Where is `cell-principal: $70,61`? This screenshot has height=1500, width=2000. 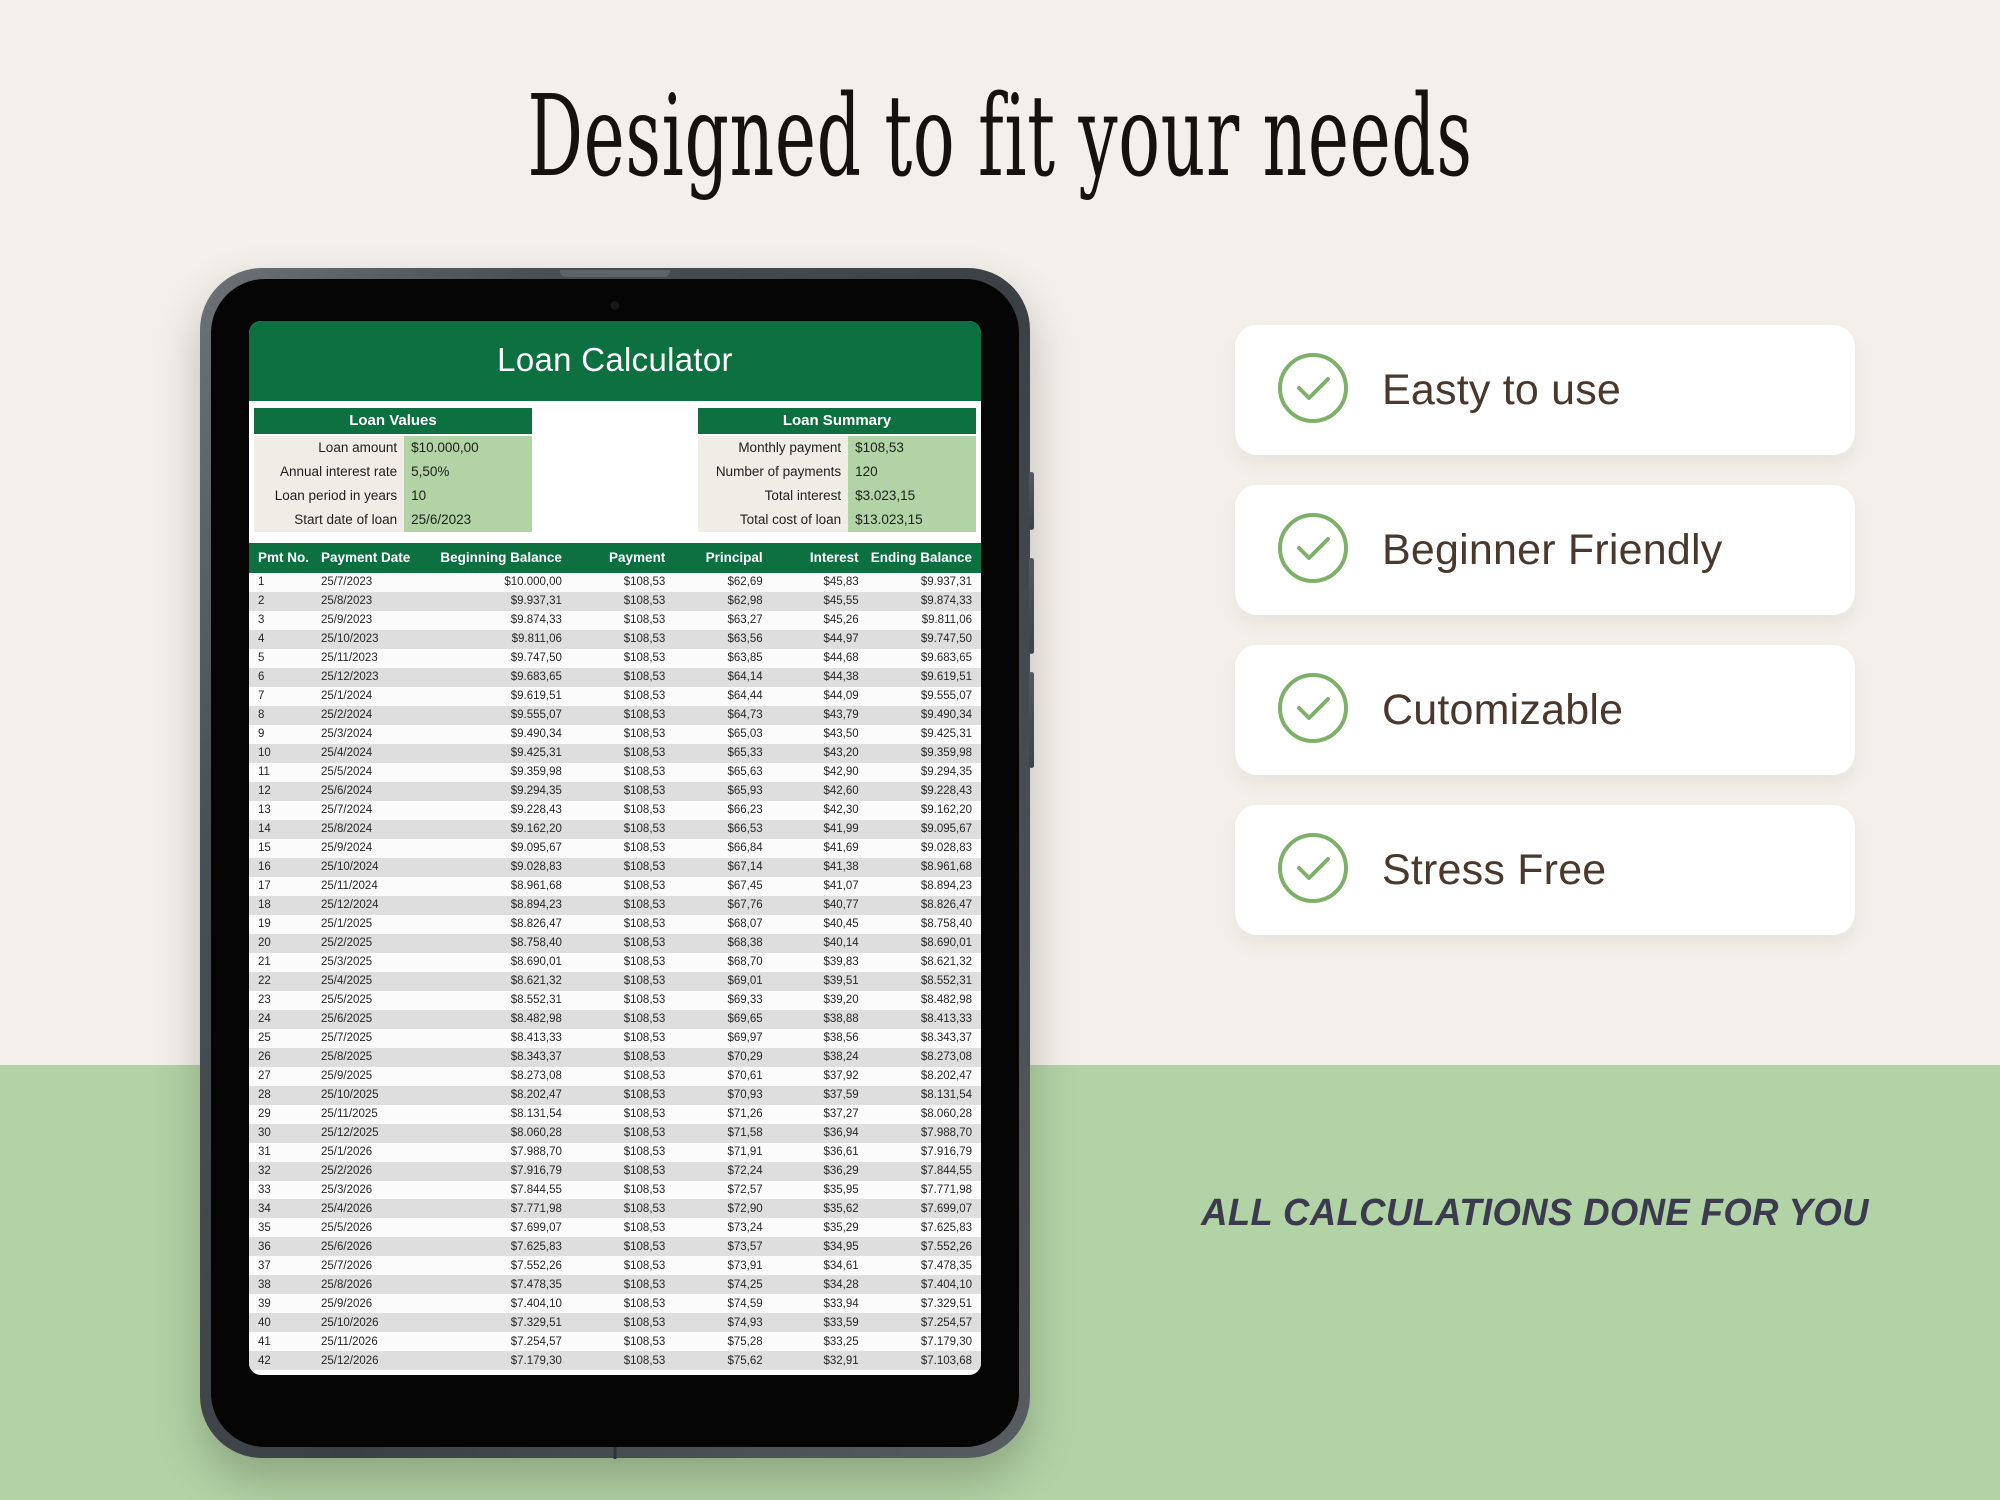
cell-principal: $70,61 is located at coordinates (745, 1075).